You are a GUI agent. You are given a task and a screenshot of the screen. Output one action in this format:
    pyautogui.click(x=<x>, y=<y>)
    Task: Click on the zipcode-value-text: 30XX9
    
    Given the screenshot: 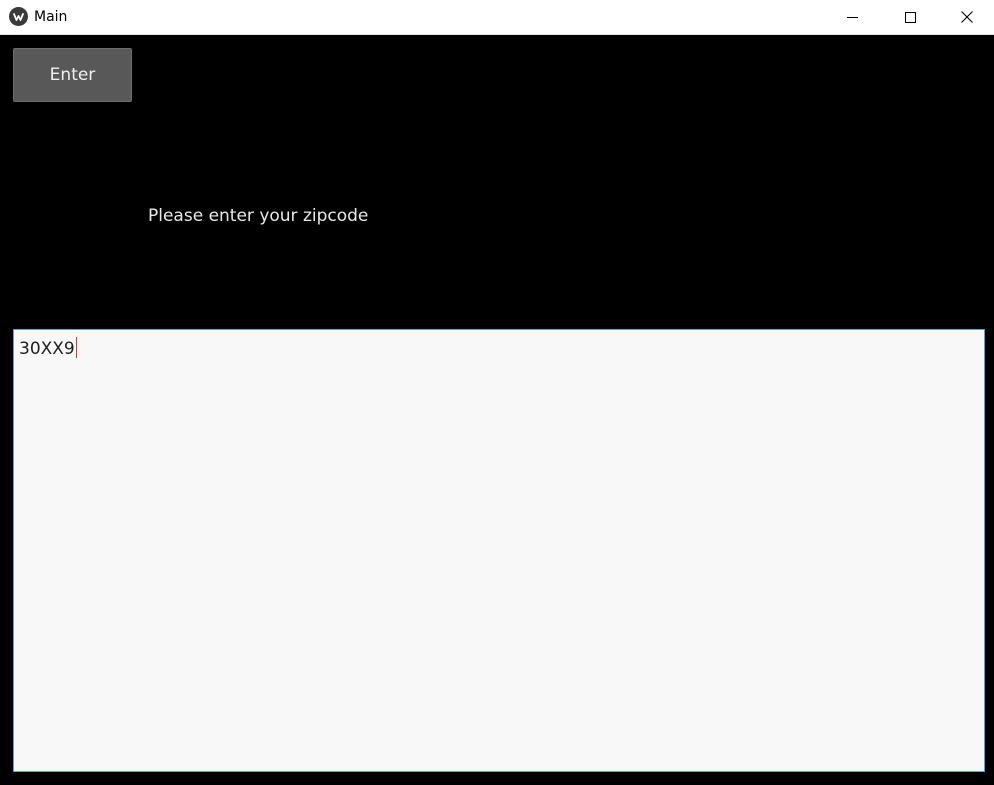 What is the action you would take?
    pyautogui.click(x=47, y=349)
    